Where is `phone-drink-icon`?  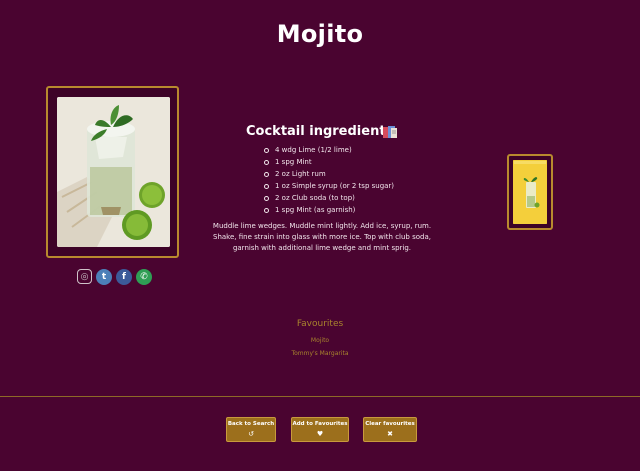 phone-drink-icon is located at coordinates (530, 192).